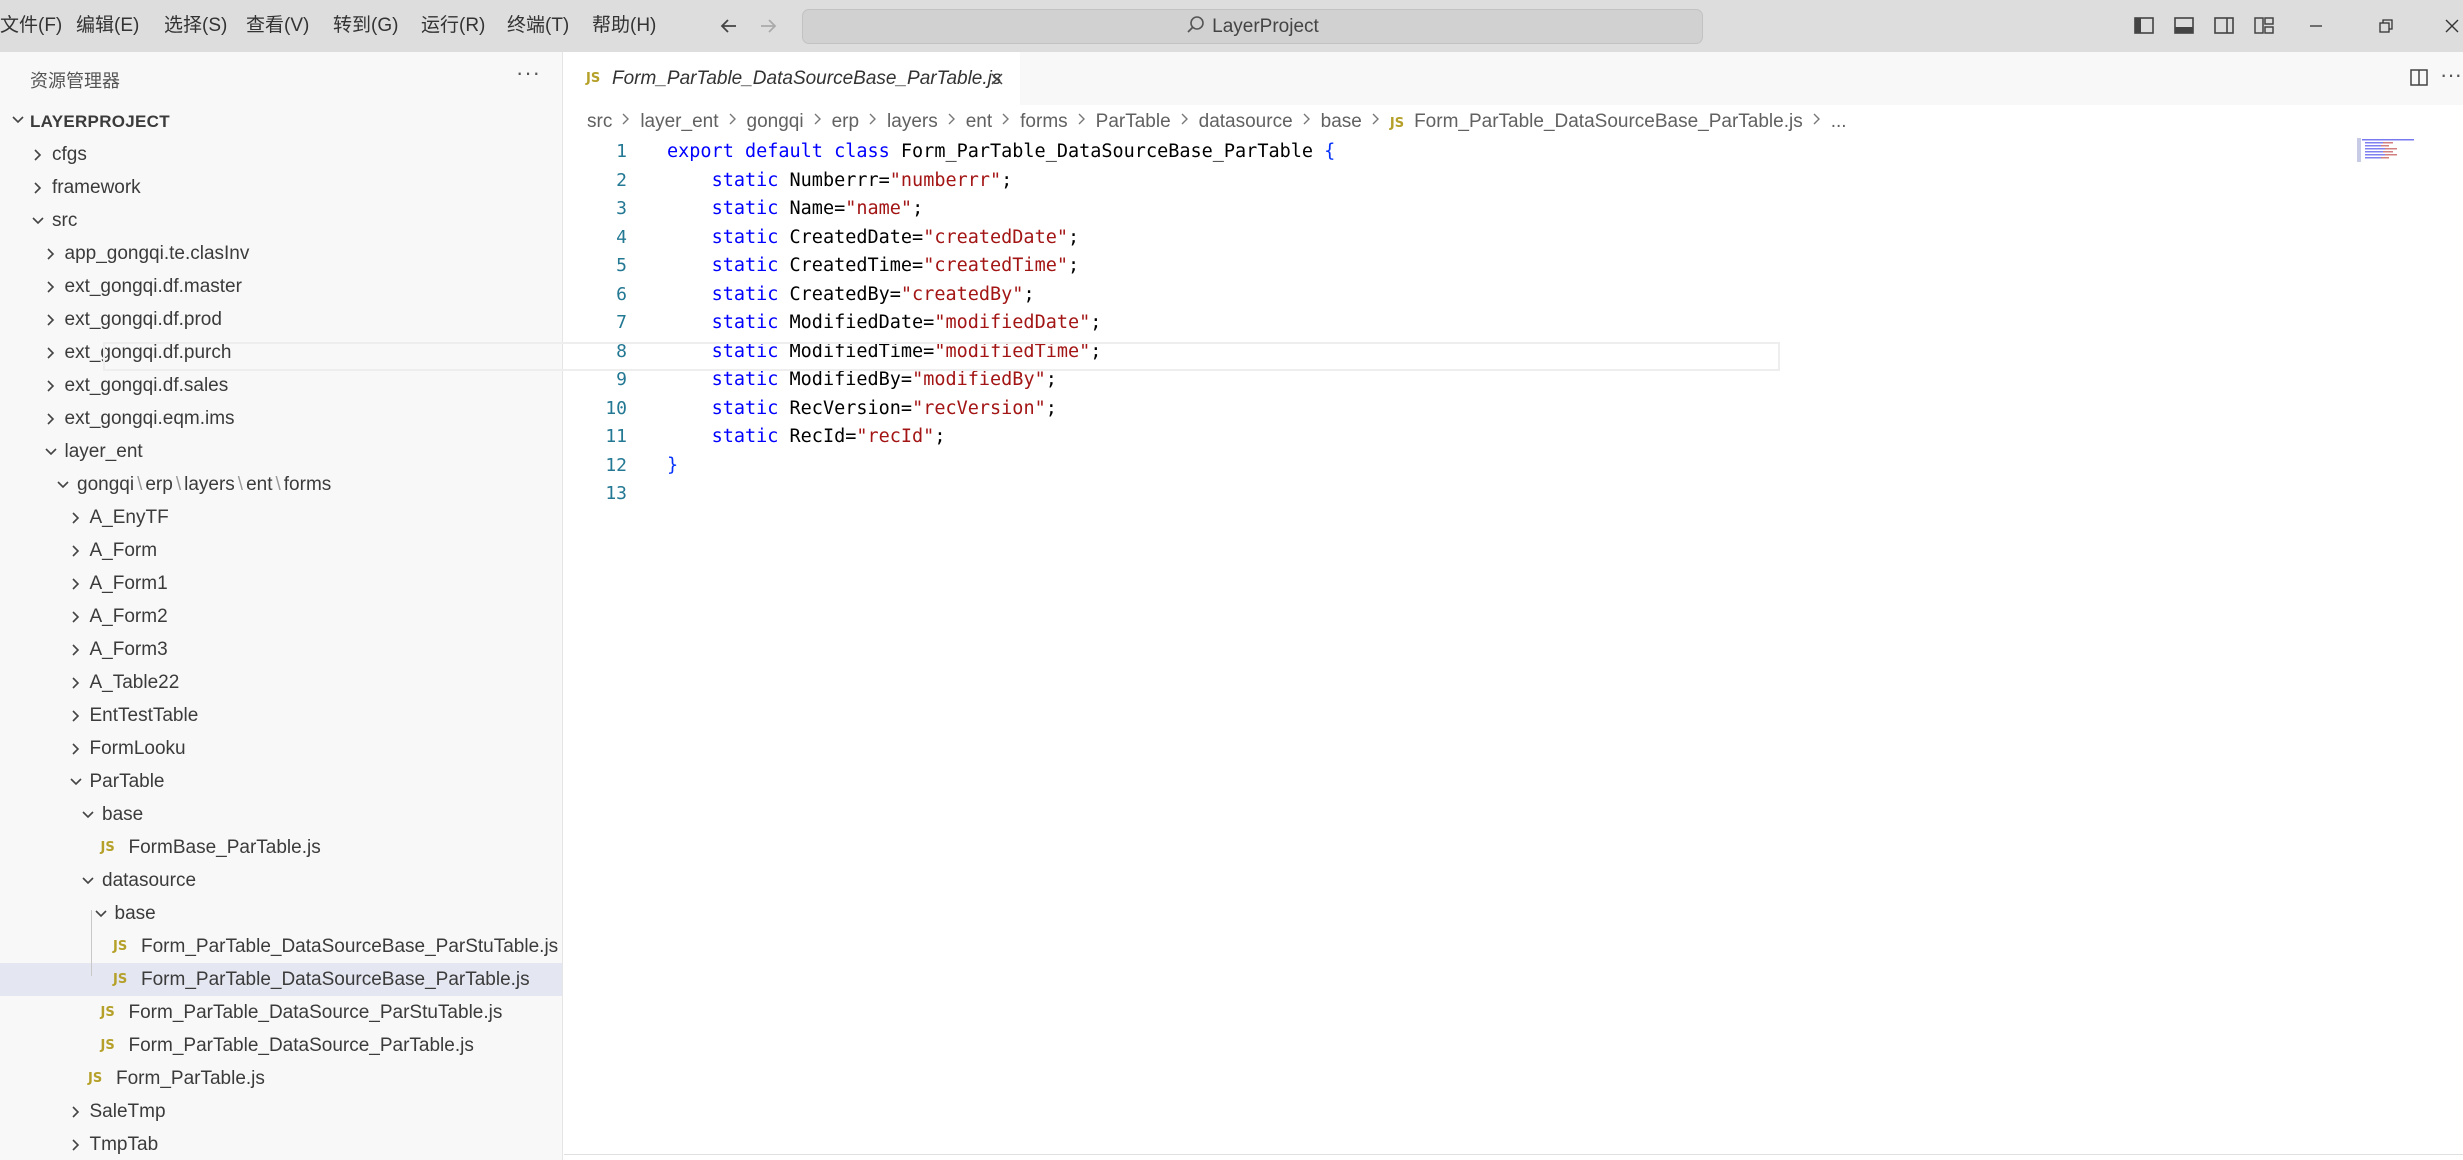 The image size is (2463, 1160). What do you see at coordinates (1513, 295) in the screenshot?
I see `code-line: 6 static CreatedBy="createdBy";` at bounding box center [1513, 295].